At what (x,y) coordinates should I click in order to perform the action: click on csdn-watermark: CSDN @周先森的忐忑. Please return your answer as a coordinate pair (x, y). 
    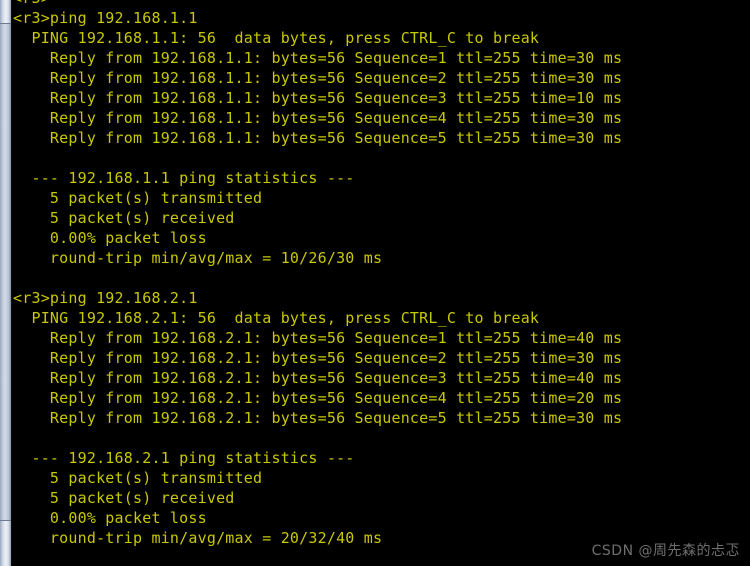
    Looking at the image, I should click on (665, 551).